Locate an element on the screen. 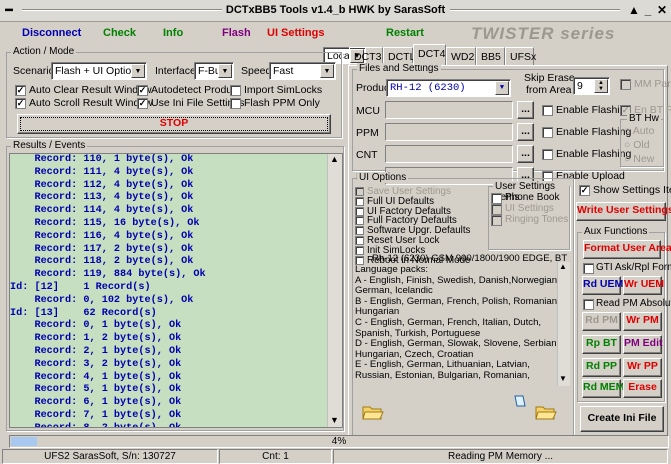  checkbox-label: Auto Scroll Result Window is located at coordinates (91, 103).